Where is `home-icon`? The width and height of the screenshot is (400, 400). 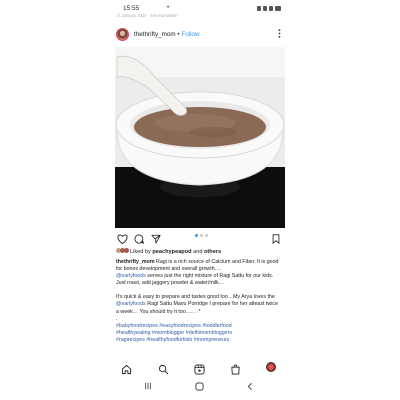
home-icon is located at coordinates (126, 371).